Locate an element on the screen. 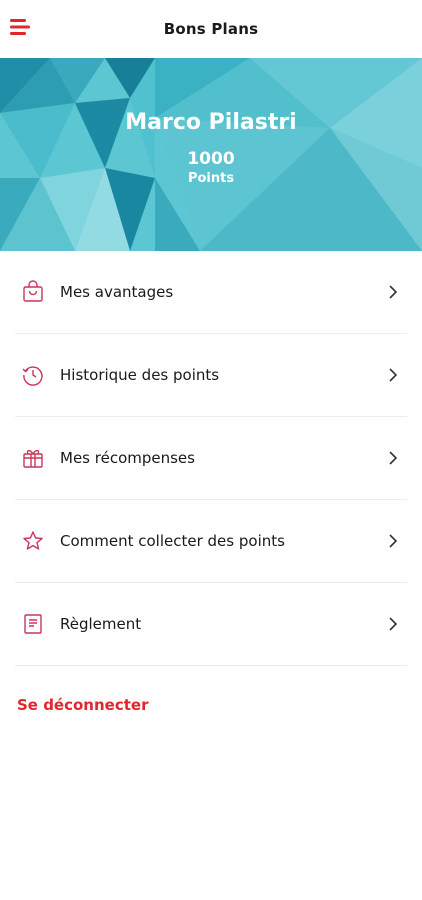 The image size is (422, 900). history-icon is located at coordinates (33, 375).